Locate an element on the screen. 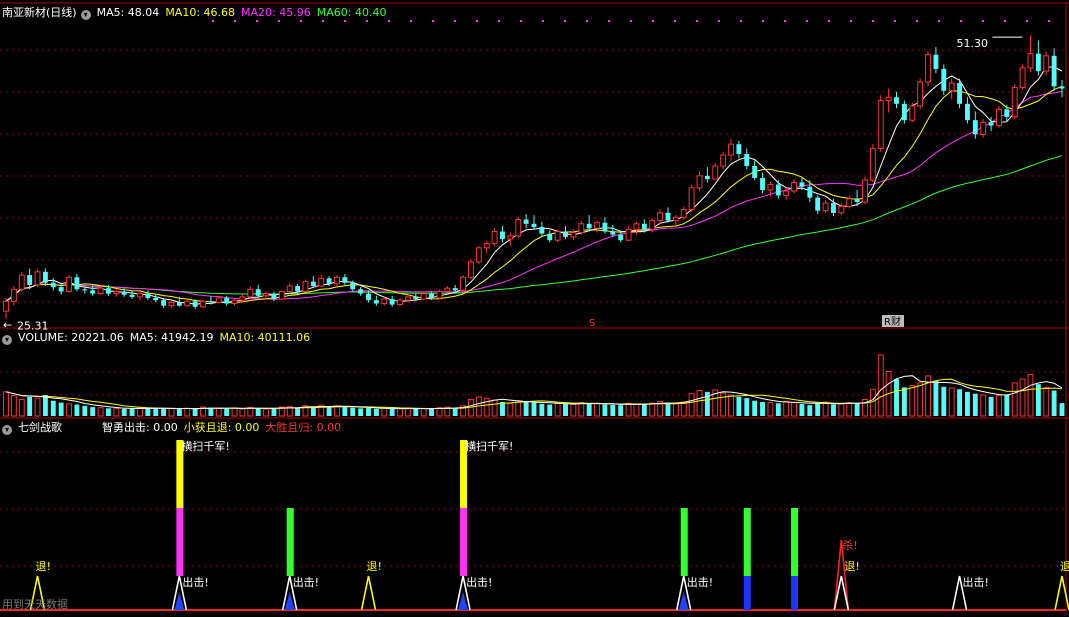 Image resolution: width=1069 pixels, height=617 pixels. signal-bar-green is located at coordinates (795, 542).